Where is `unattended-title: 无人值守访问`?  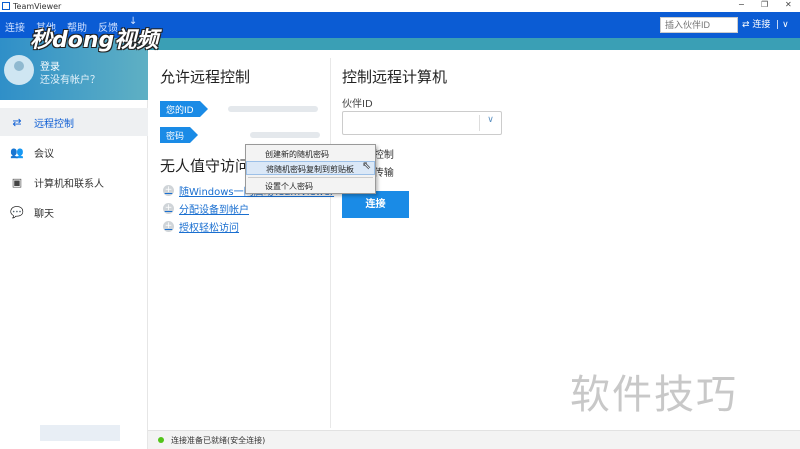 unattended-title: 无人值守访问 is located at coordinates (205, 166).